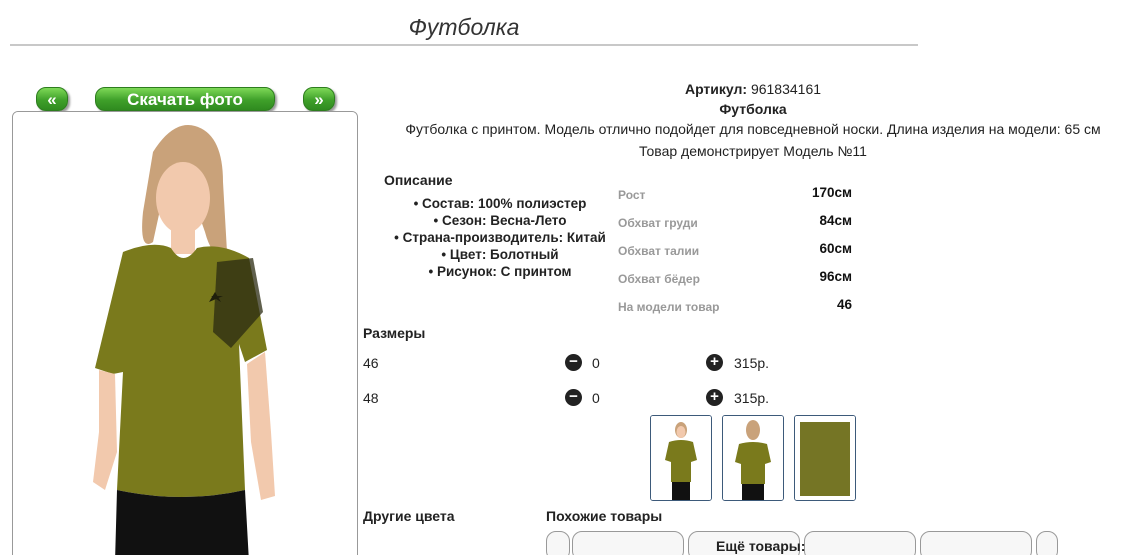 This screenshot has height=555, width=1128. What do you see at coordinates (835, 248) in the screenshot?
I see `measurement-value: 60см` at bounding box center [835, 248].